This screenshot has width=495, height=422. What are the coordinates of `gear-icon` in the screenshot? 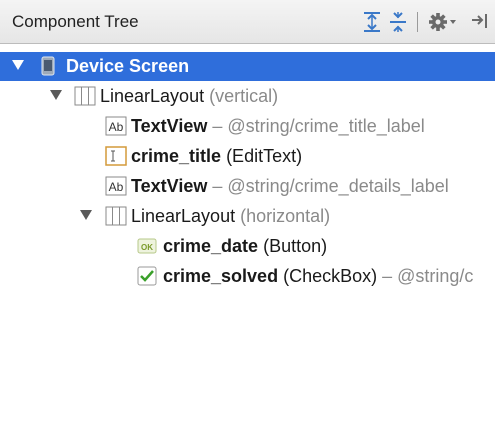 It's located at (443, 22).